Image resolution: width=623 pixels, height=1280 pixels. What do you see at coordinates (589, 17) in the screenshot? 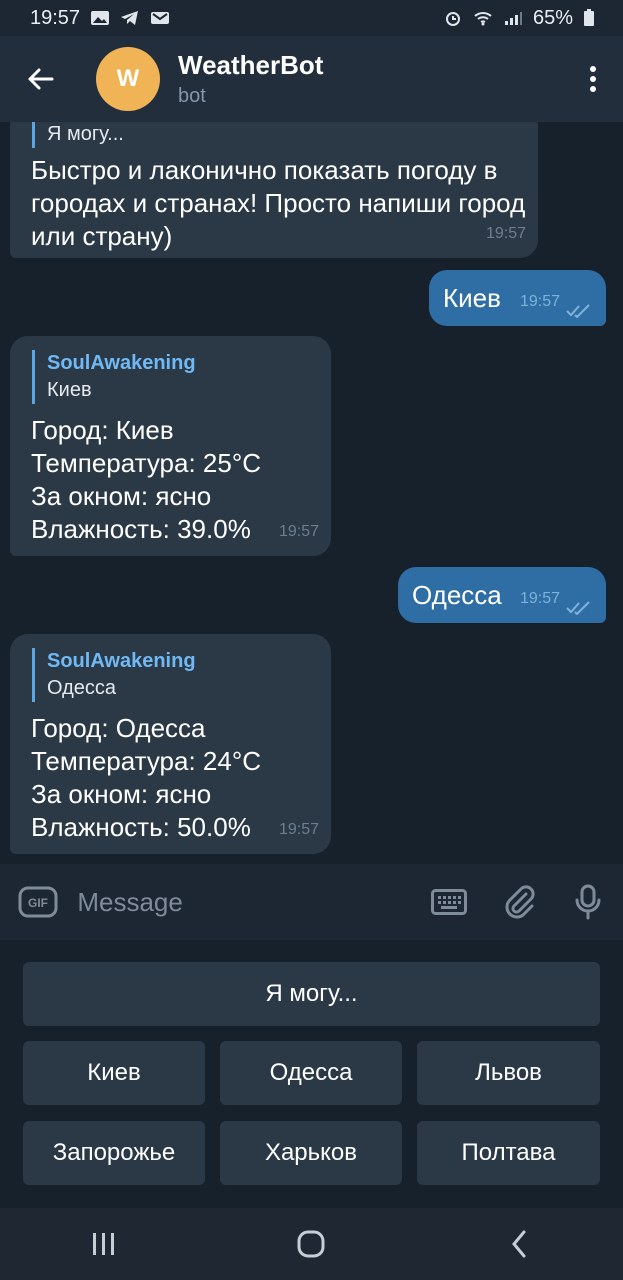
I see `battery-icon` at bounding box center [589, 17].